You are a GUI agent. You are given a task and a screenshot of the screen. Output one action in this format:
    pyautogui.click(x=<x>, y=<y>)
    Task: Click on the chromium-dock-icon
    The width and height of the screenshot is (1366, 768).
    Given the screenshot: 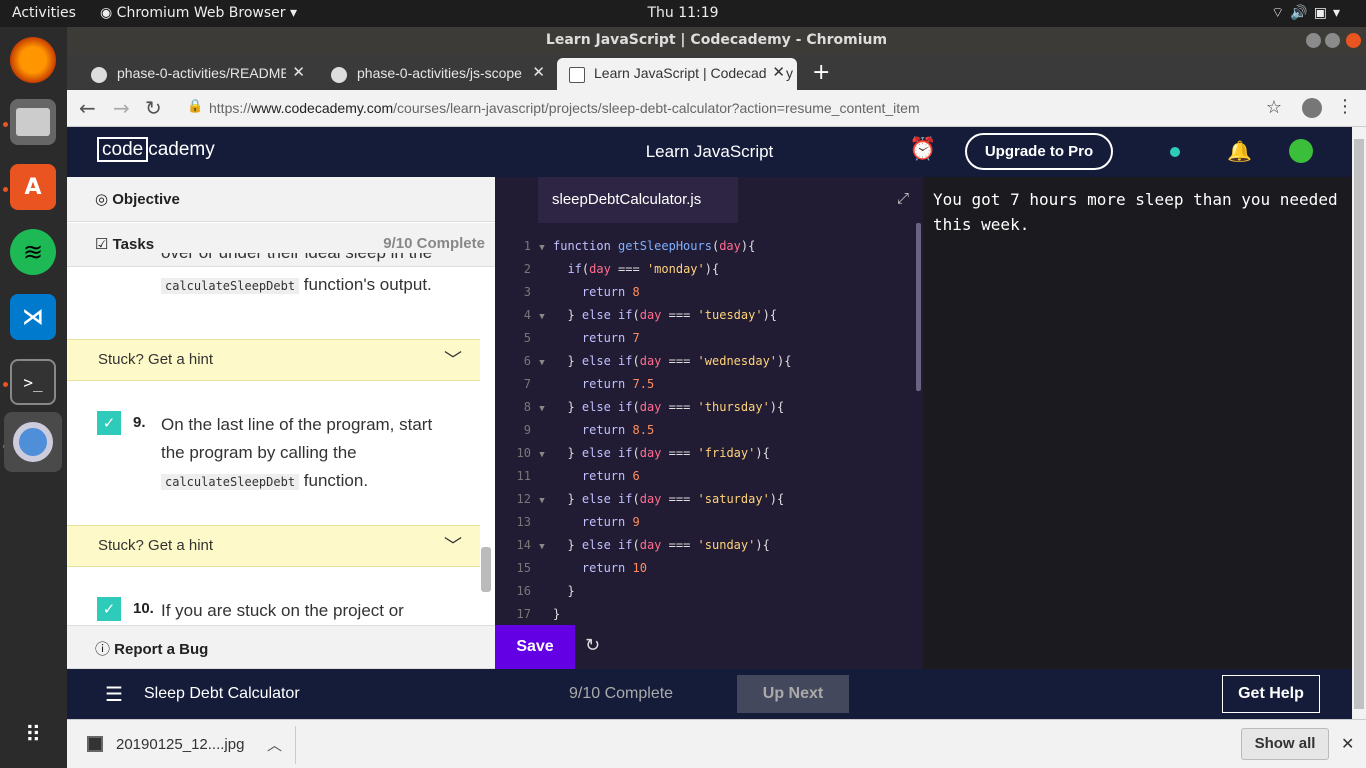 What is the action you would take?
    pyautogui.click(x=33, y=442)
    